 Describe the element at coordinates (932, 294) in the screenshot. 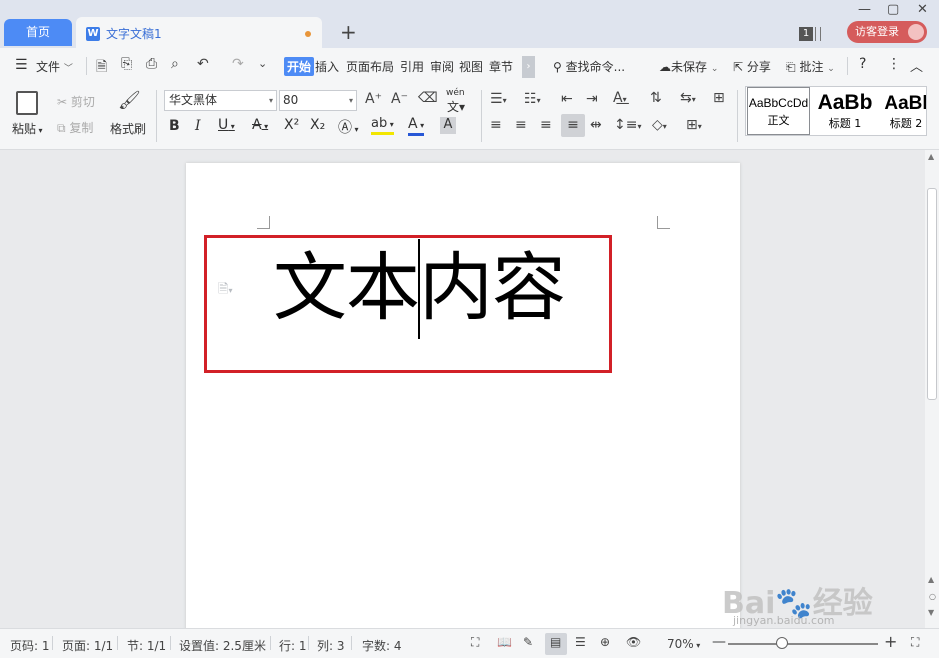

I see `scroll-thumb` at that location.